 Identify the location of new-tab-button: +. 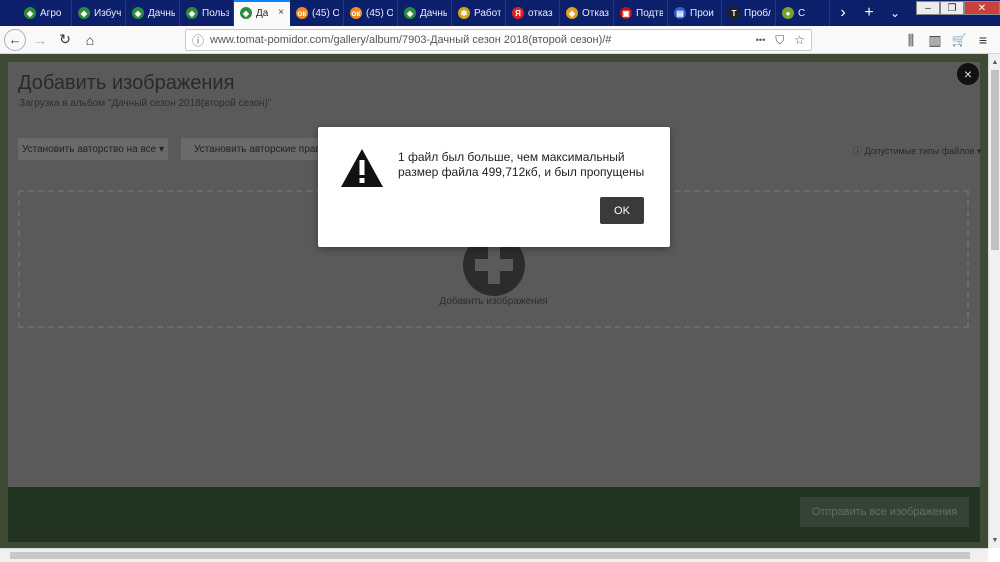
(869, 13).